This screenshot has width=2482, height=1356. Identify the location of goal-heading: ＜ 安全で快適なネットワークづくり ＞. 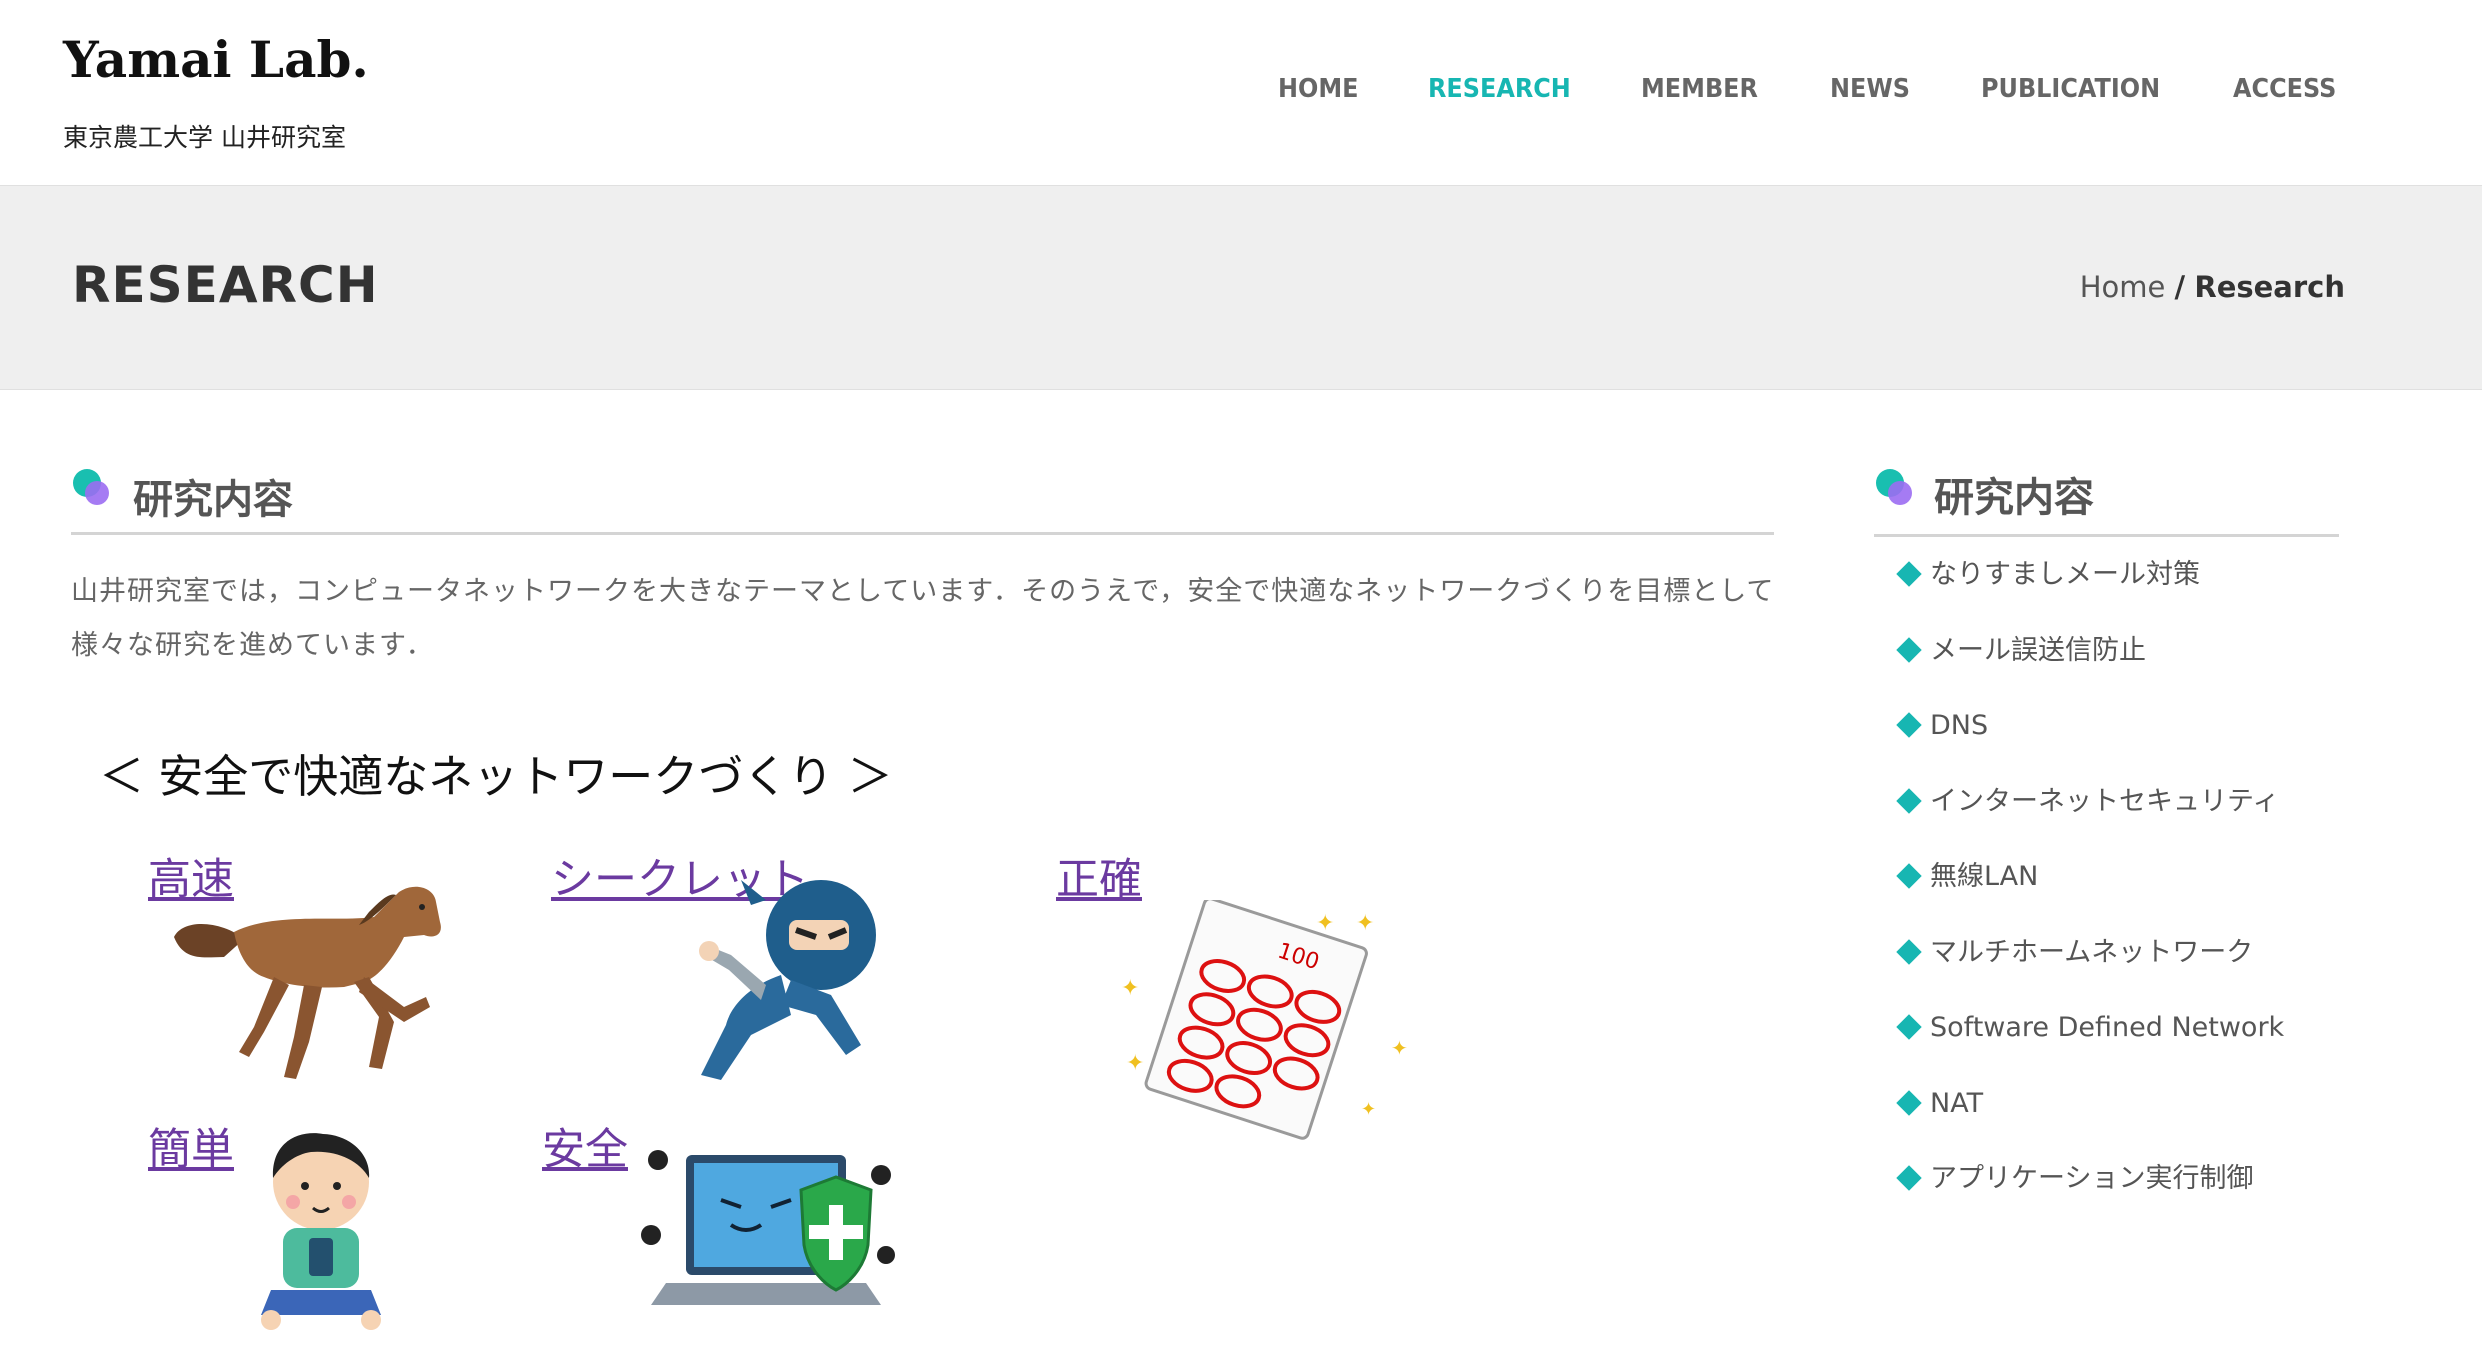
(496, 776).